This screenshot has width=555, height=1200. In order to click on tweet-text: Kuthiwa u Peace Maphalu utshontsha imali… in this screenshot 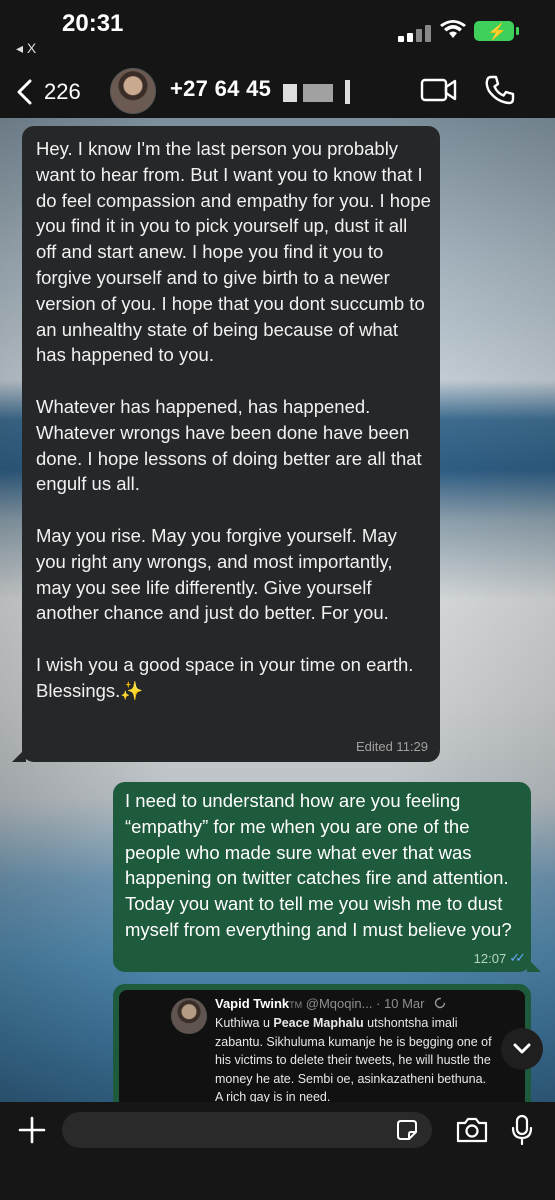, I will do `click(355, 1058)`.